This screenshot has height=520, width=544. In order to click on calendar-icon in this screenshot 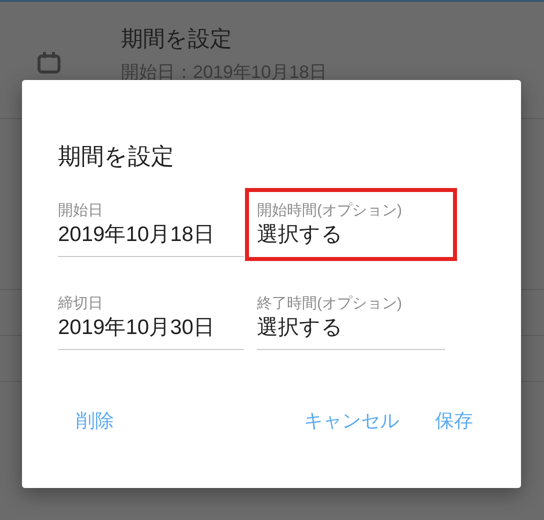, I will do `click(49, 63)`.